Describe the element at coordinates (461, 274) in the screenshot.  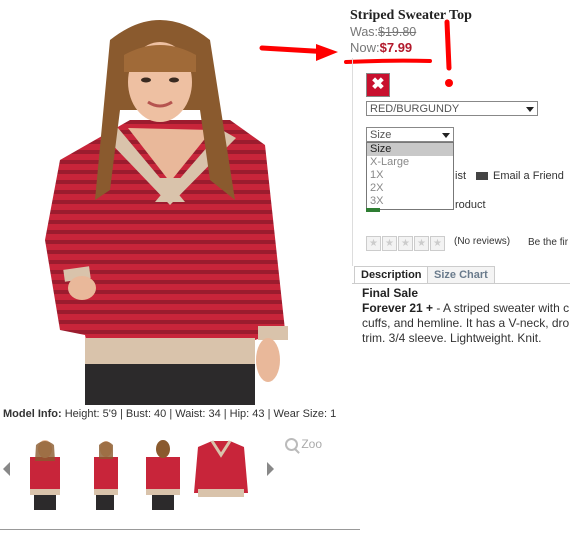
I see `tab-size-chart: Size Chart` at that location.